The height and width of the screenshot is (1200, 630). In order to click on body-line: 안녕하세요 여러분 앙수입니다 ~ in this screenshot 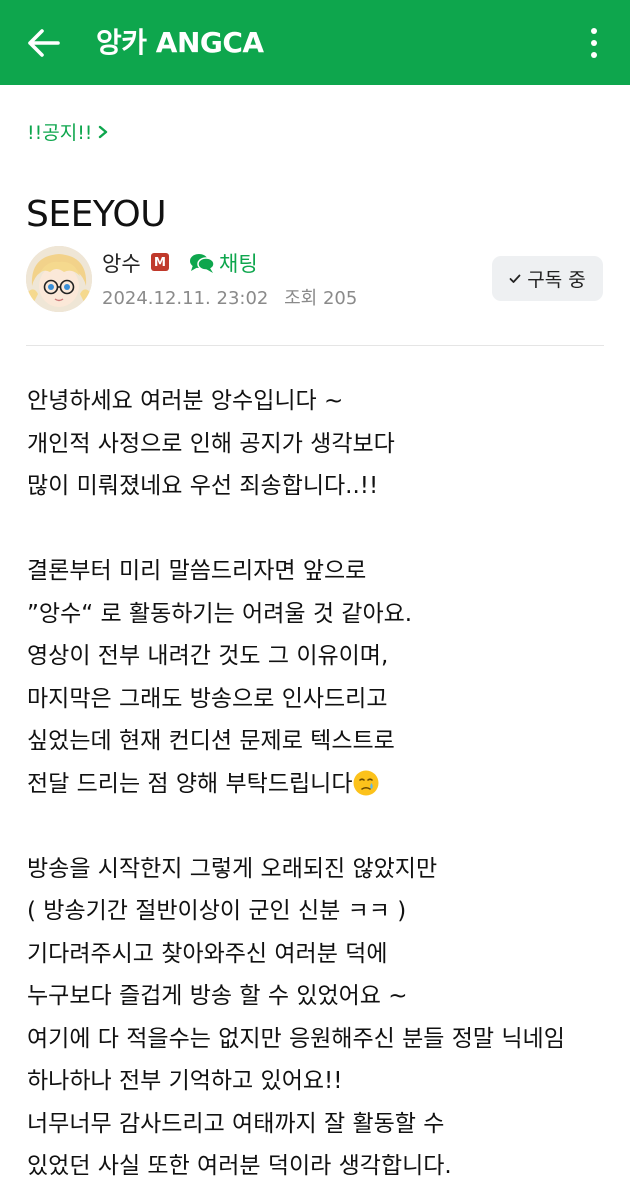, I will do `click(185, 401)`.